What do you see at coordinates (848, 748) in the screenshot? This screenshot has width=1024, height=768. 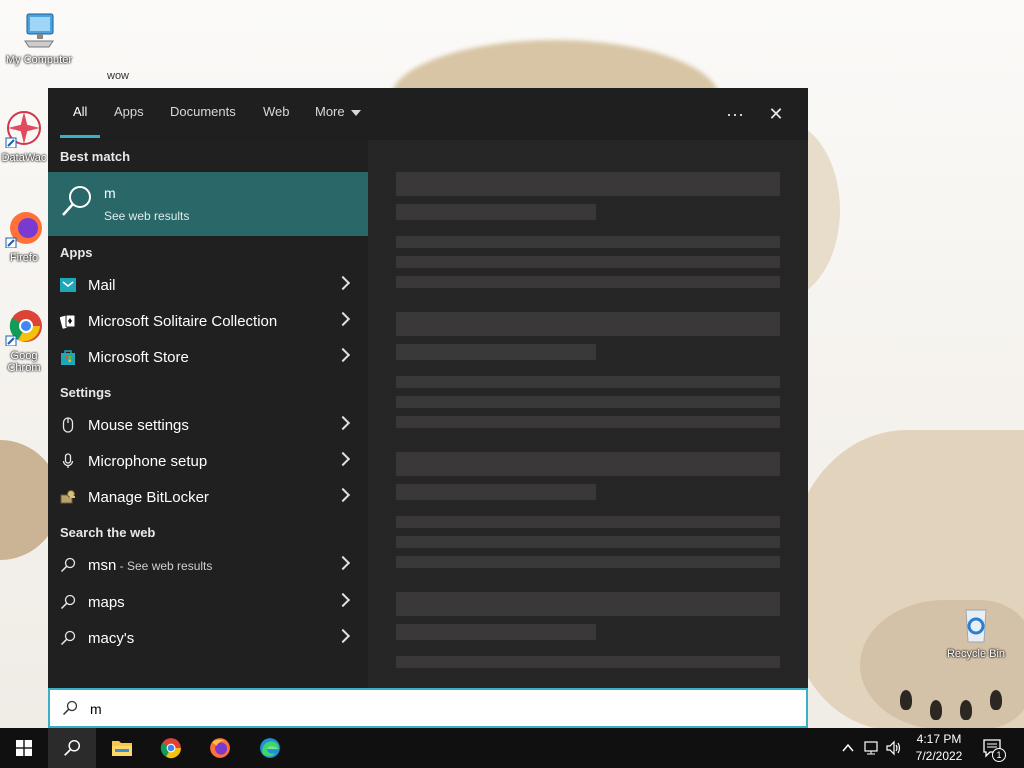 I see `chevron-up-icon` at bounding box center [848, 748].